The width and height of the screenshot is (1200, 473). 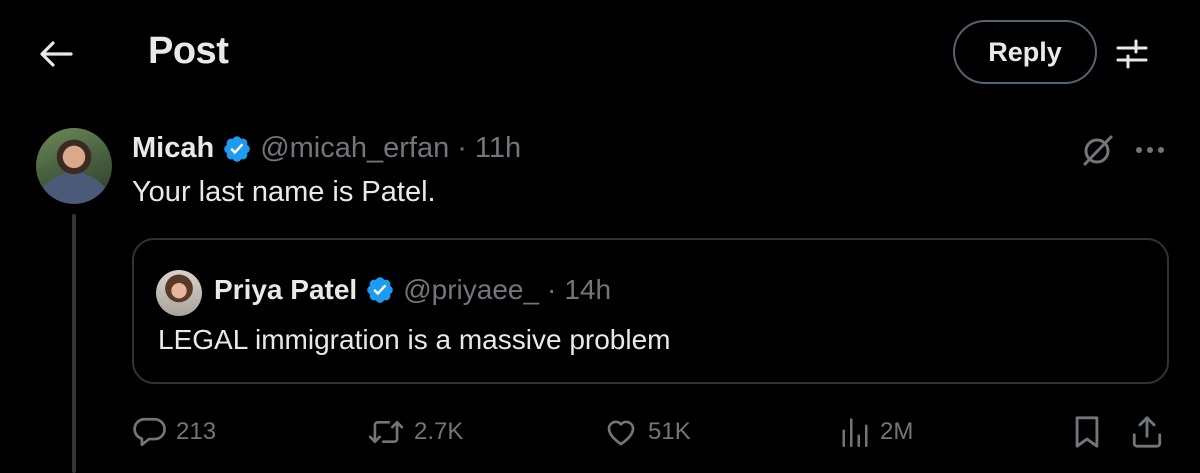 What do you see at coordinates (1025, 52) in the screenshot?
I see `reply-button: Reply` at bounding box center [1025, 52].